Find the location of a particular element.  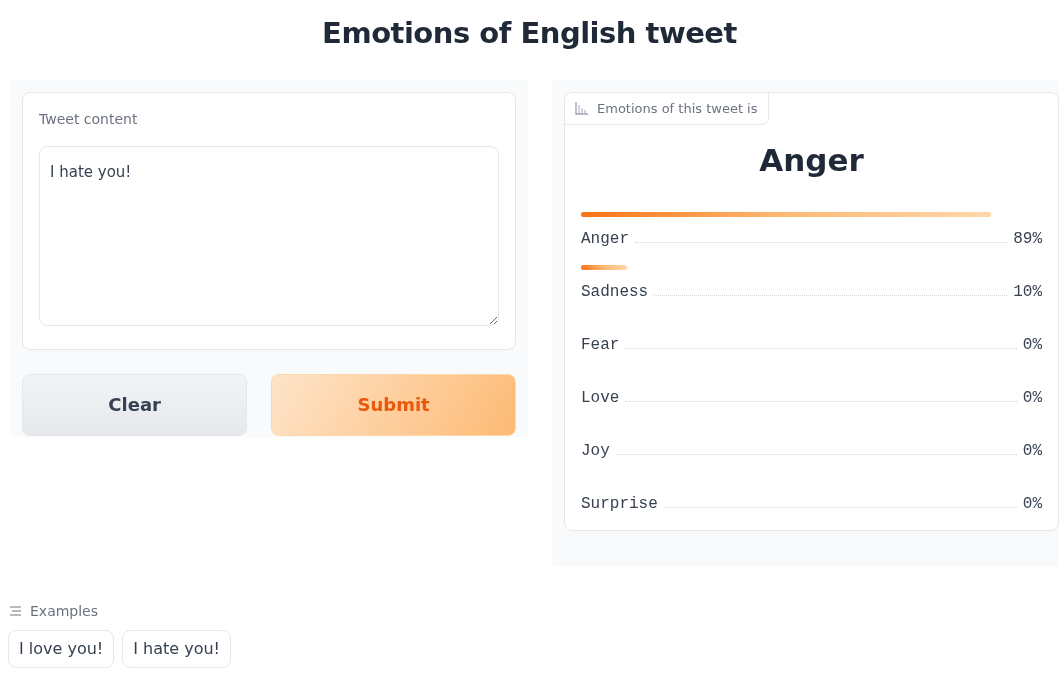

emotion-label: Love is located at coordinates (600, 398).